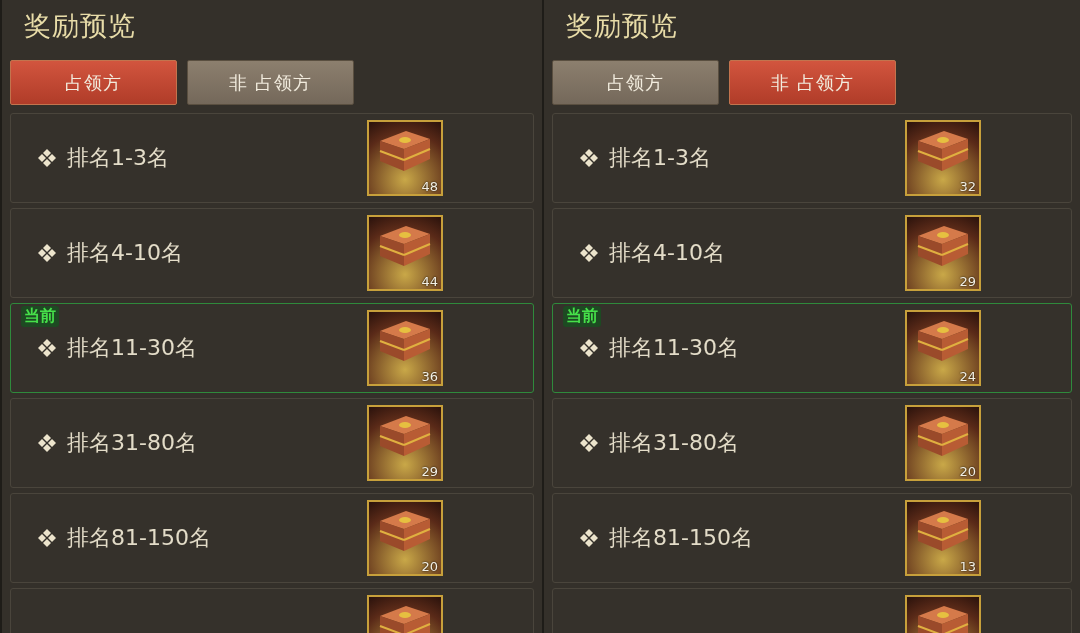 Image resolution: width=1080 pixels, height=633 pixels. I want to click on reward-item-slot: 48, so click(405, 158).